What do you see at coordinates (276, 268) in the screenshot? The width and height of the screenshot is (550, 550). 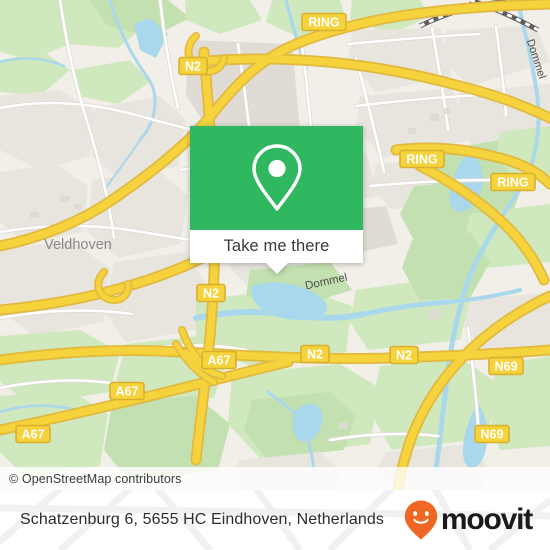 I see `callout-pointer` at bounding box center [276, 268].